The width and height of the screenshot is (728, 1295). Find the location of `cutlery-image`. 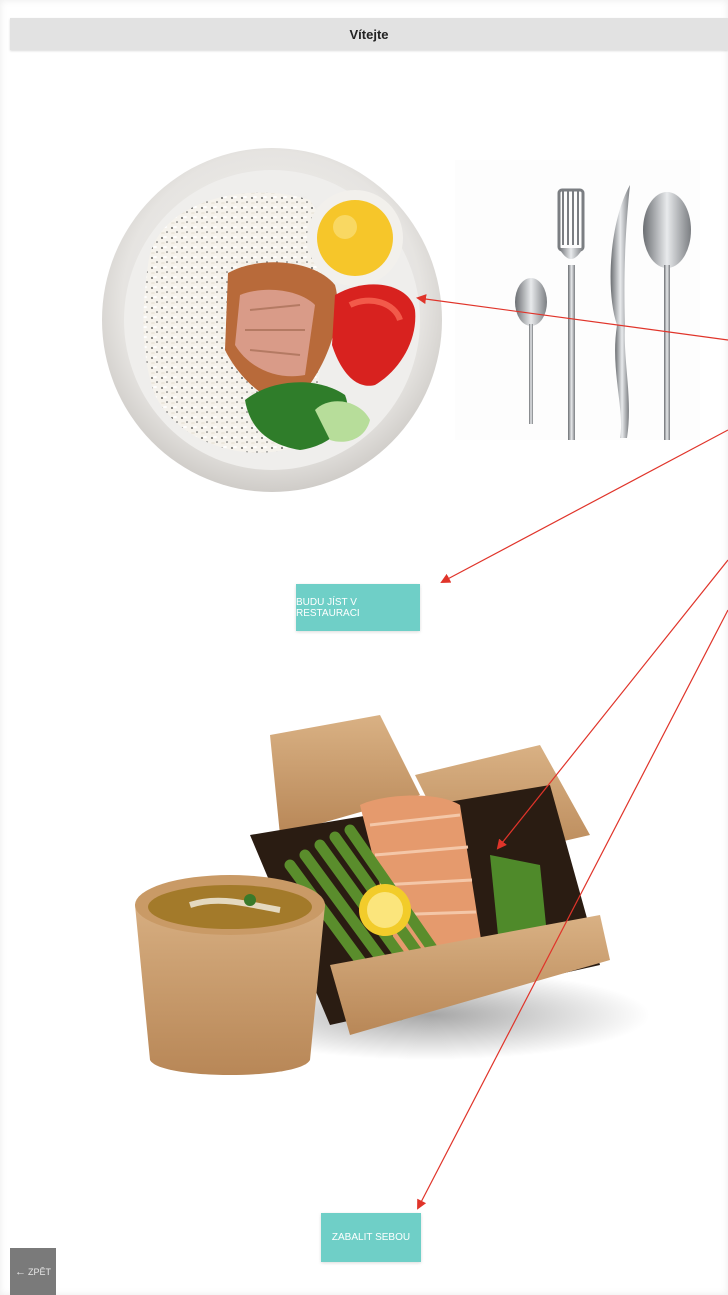

cutlery-image is located at coordinates (577, 300).